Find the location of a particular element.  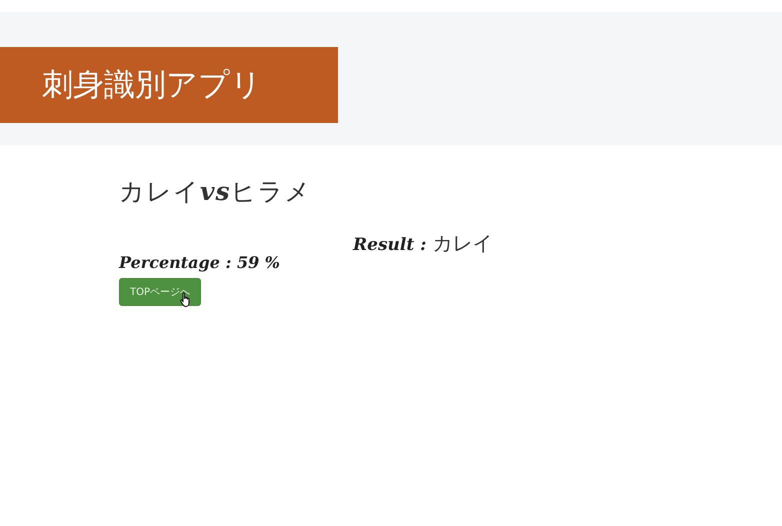

app-title: 刺身識別アプリ is located at coordinates (169, 85).